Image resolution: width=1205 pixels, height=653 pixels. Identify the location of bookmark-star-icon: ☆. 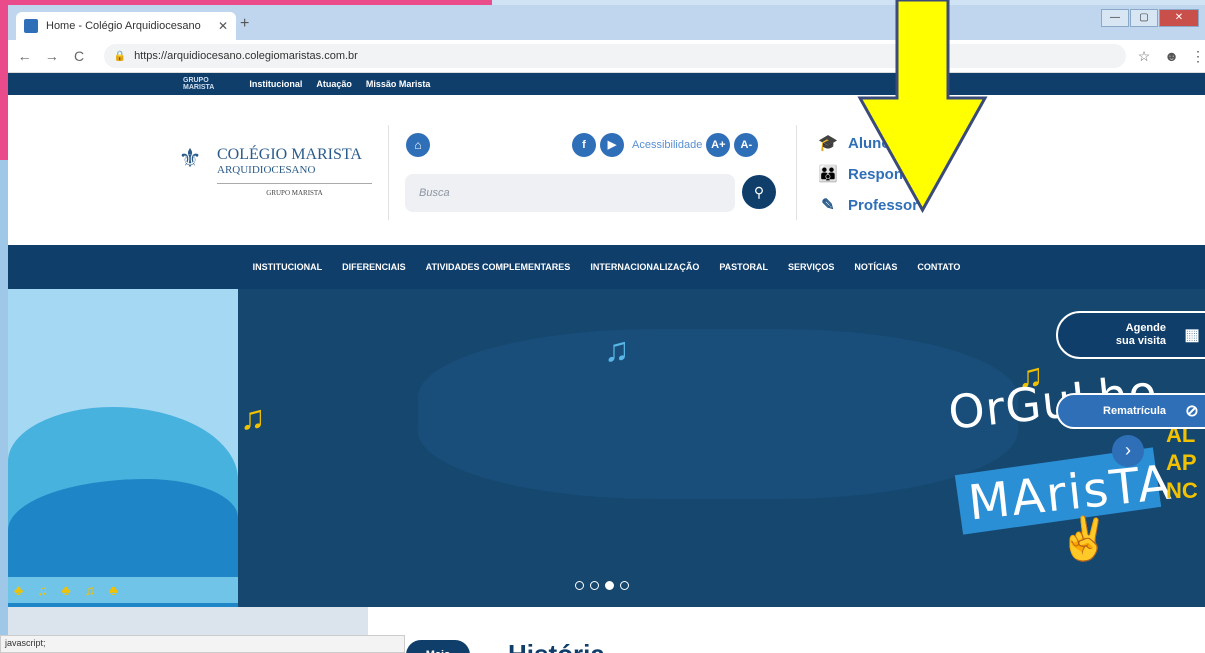
(1144, 56).